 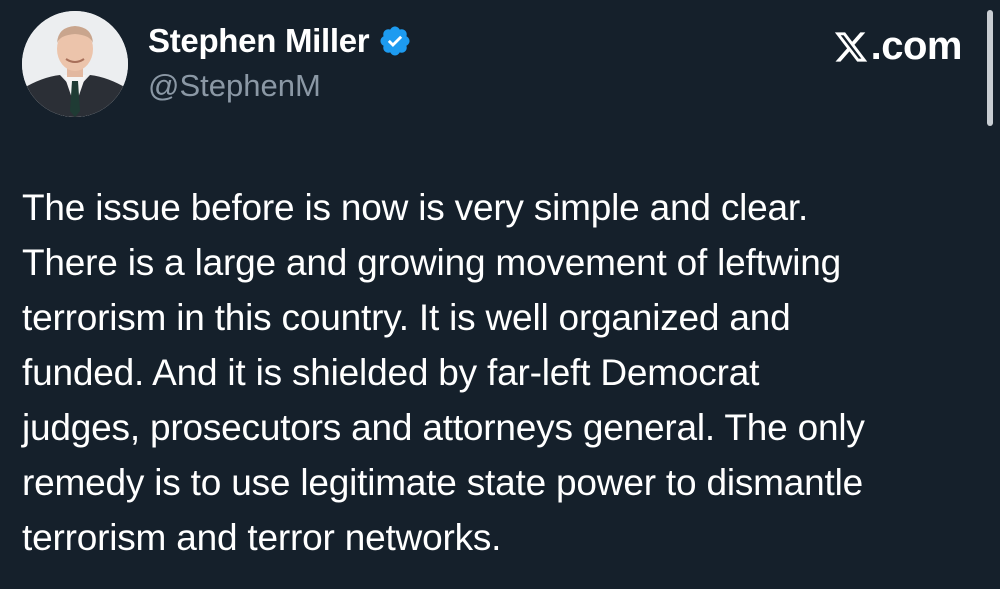 I want to click on author-name-row: Stephen Miller, so click(x=280, y=41).